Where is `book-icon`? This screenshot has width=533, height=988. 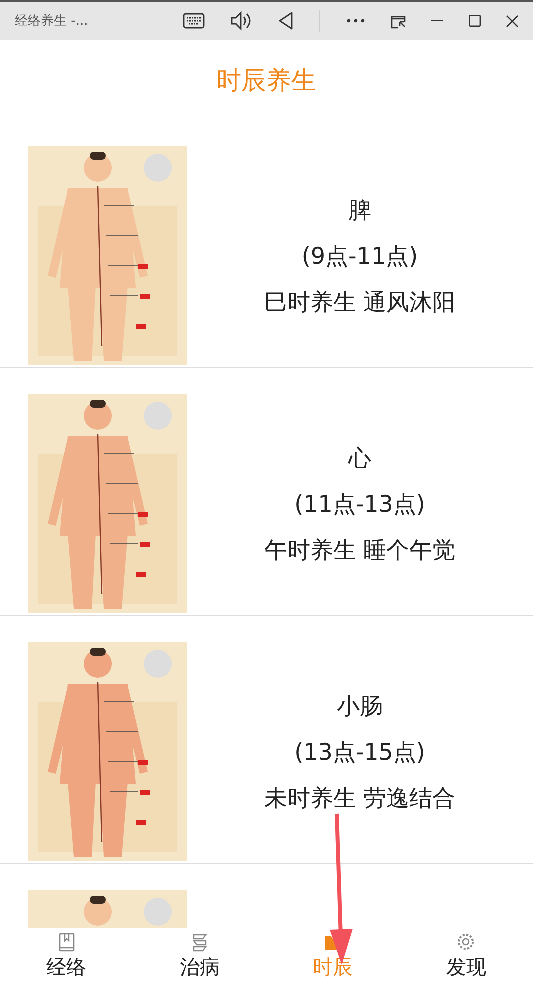 book-icon is located at coordinates (66, 942).